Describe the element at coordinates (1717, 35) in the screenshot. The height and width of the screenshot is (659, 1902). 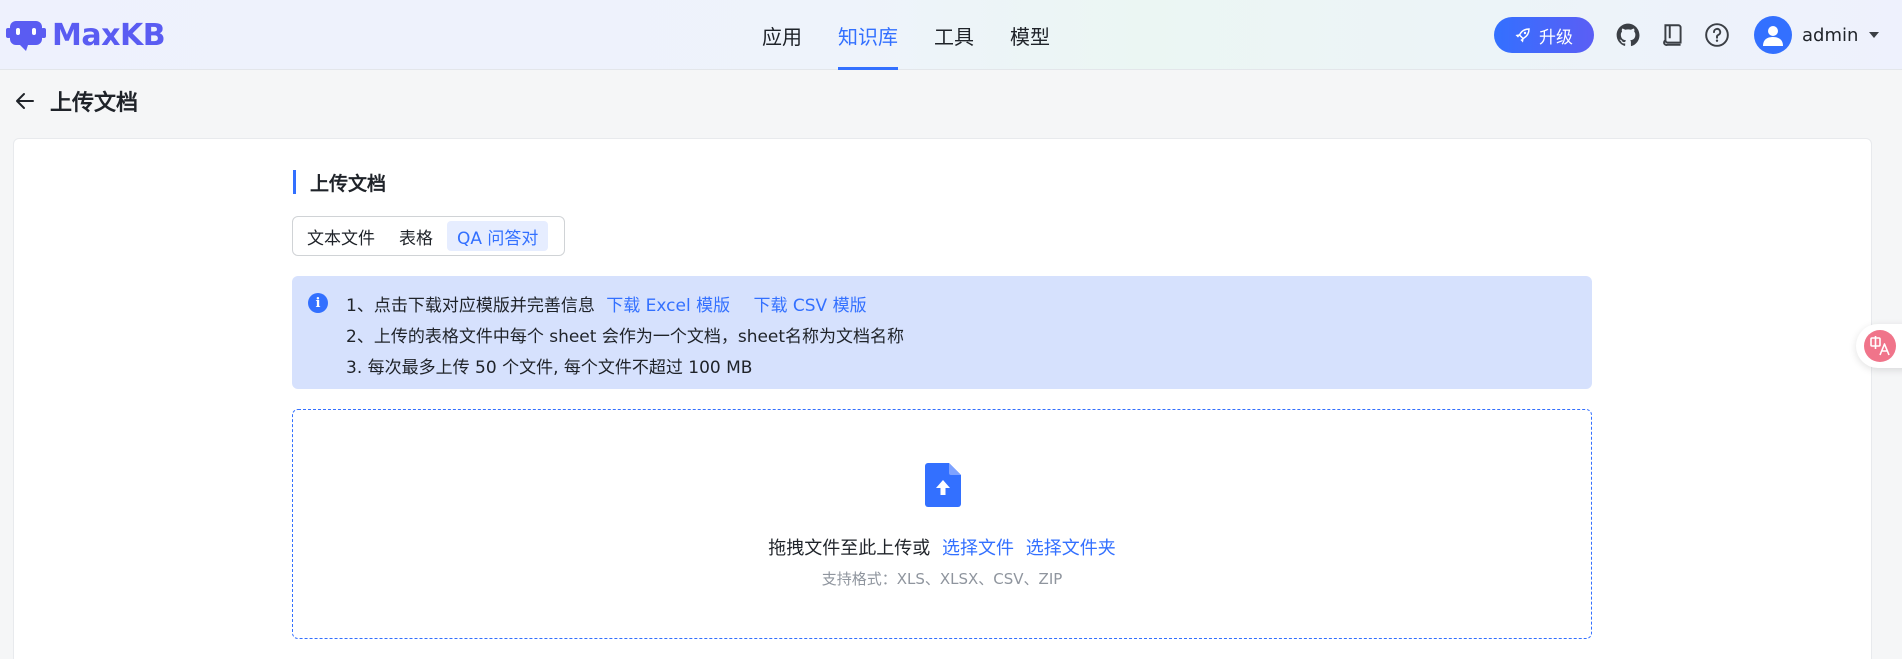
I see `help-icon` at that location.